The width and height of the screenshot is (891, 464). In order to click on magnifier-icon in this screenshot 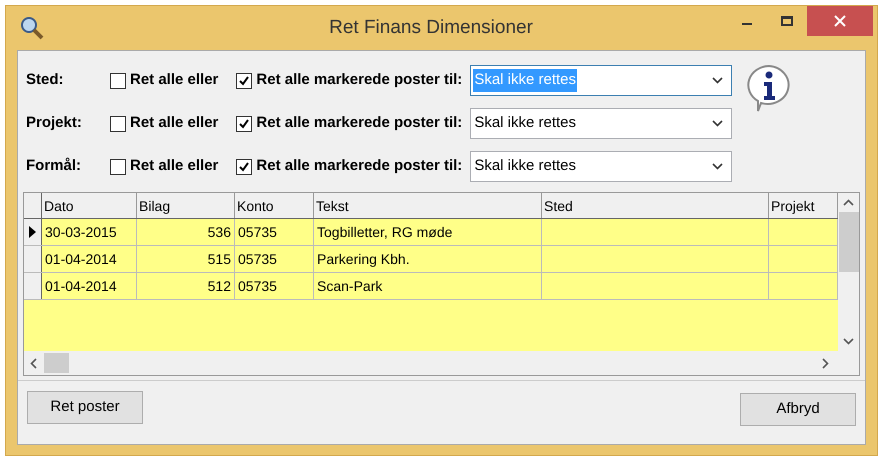, I will do `click(32, 28)`.